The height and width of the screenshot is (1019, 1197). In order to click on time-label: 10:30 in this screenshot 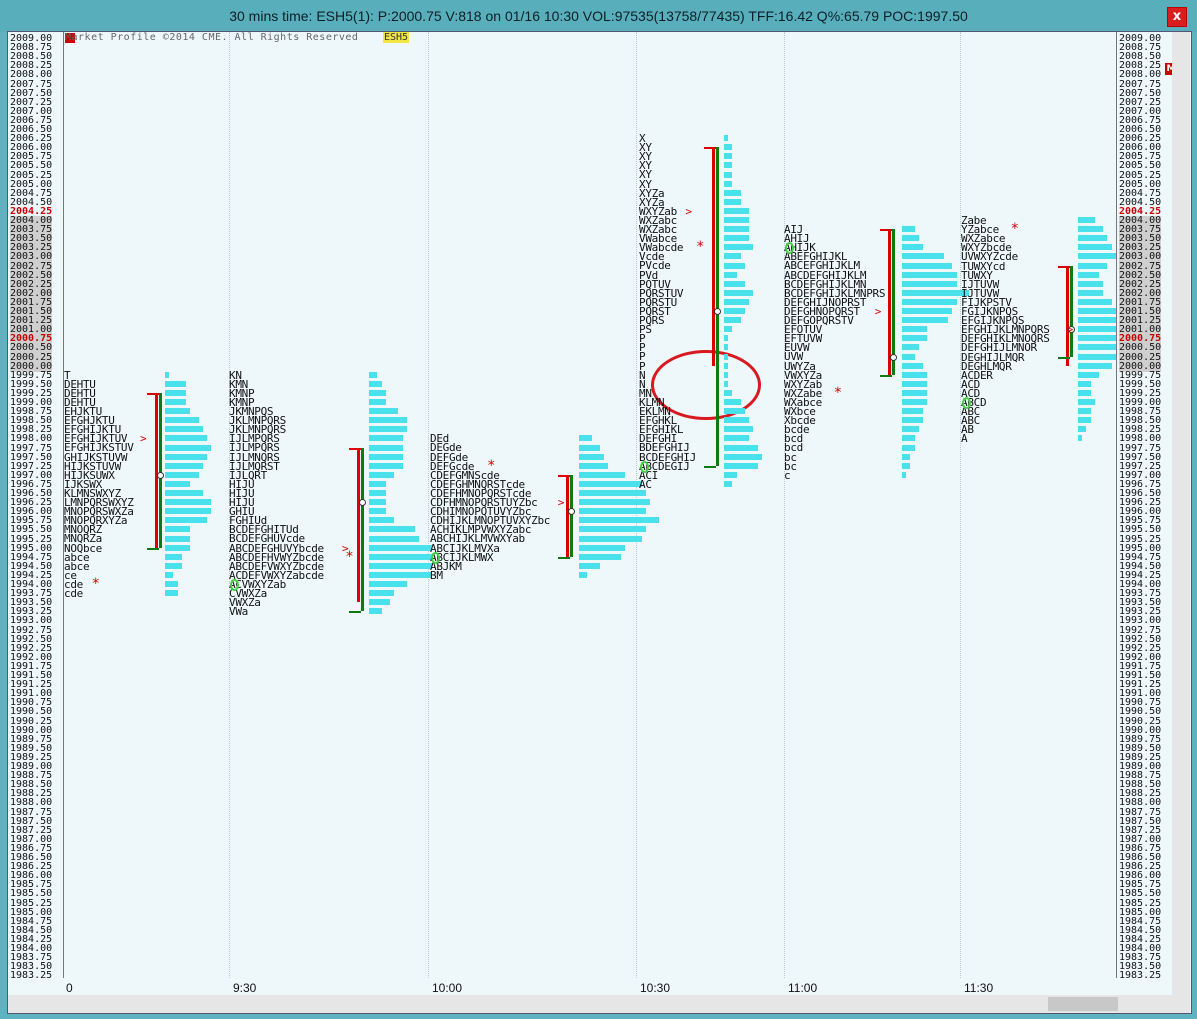, I will do `click(655, 988)`.